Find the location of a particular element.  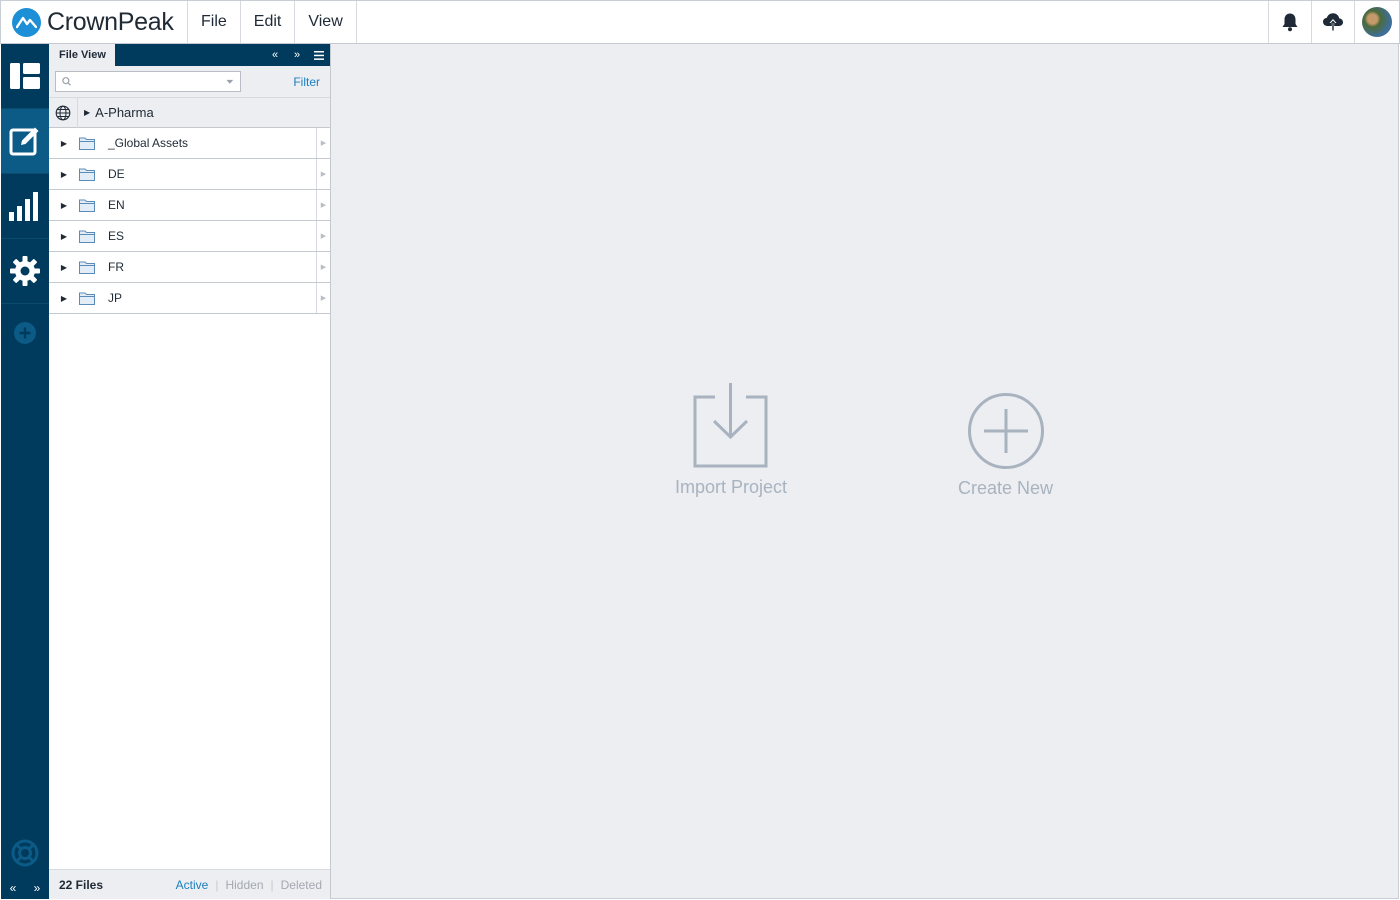

edit-icon is located at coordinates (24, 141).